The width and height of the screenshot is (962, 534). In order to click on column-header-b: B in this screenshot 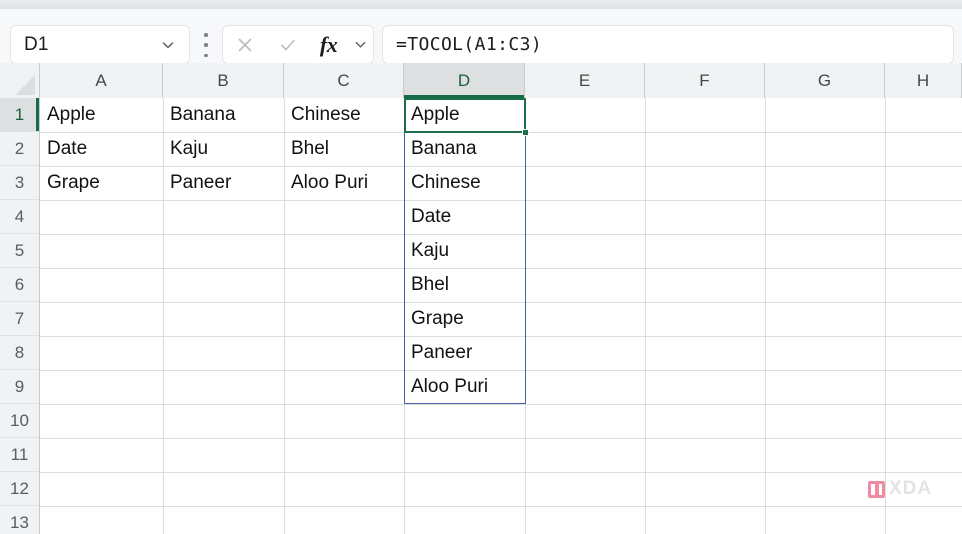, I will do `click(223, 80)`.